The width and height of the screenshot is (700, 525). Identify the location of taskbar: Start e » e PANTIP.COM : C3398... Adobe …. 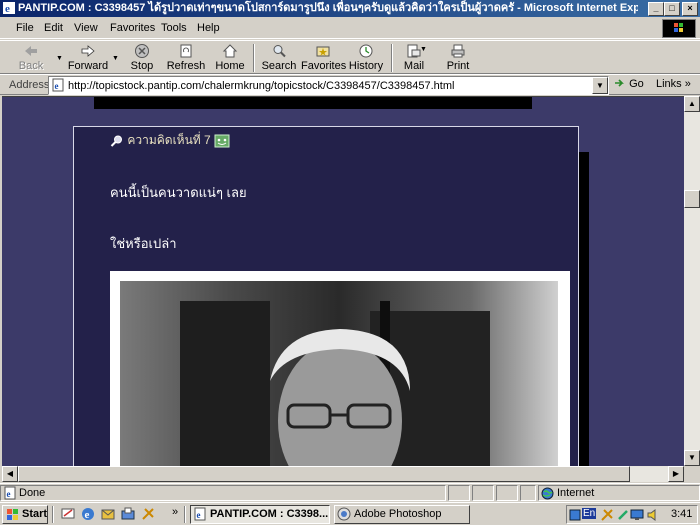
(350, 513).